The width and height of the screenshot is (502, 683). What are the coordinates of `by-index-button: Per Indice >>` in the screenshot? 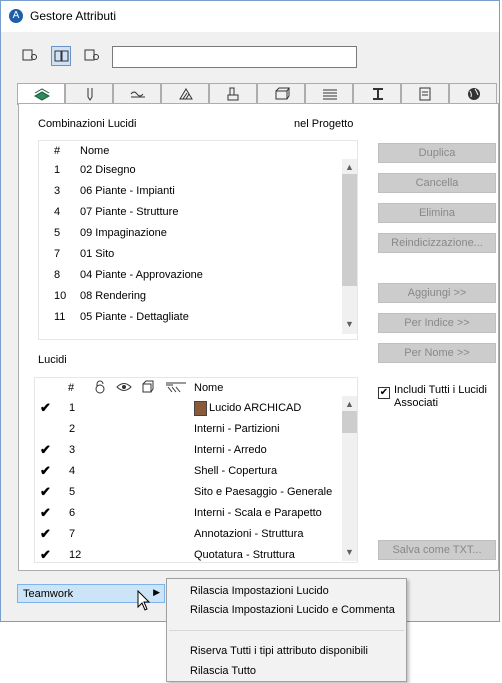 It's located at (437, 323).